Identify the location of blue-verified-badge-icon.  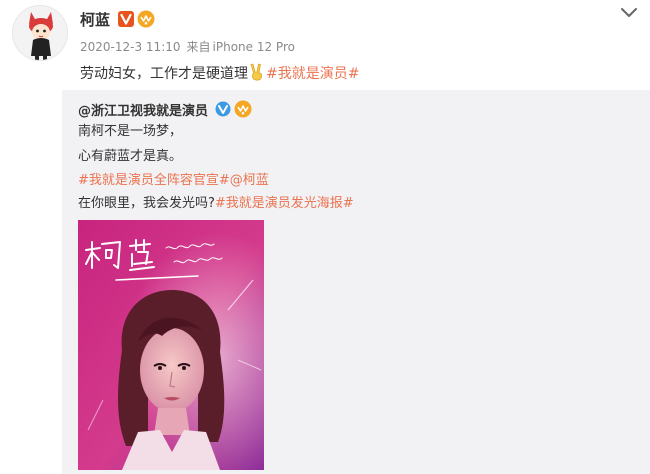
(223, 109).